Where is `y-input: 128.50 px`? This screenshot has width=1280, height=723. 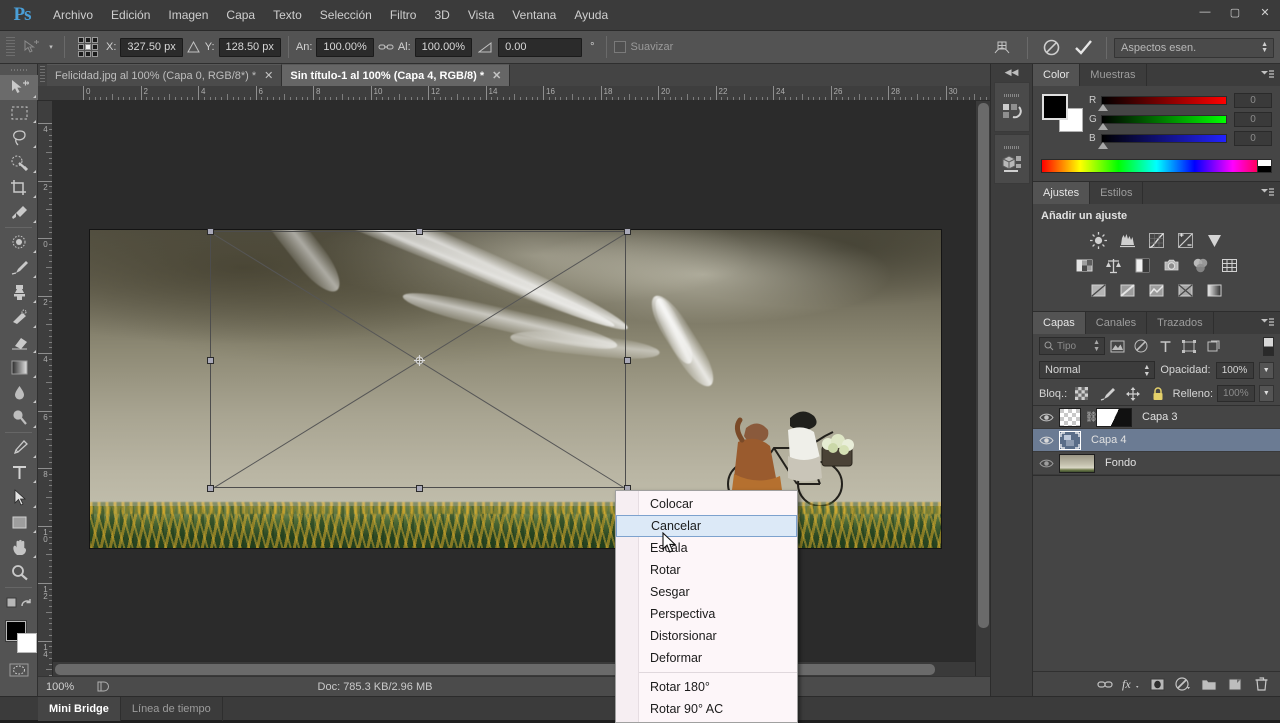
y-input: 128.50 px is located at coordinates (249, 47).